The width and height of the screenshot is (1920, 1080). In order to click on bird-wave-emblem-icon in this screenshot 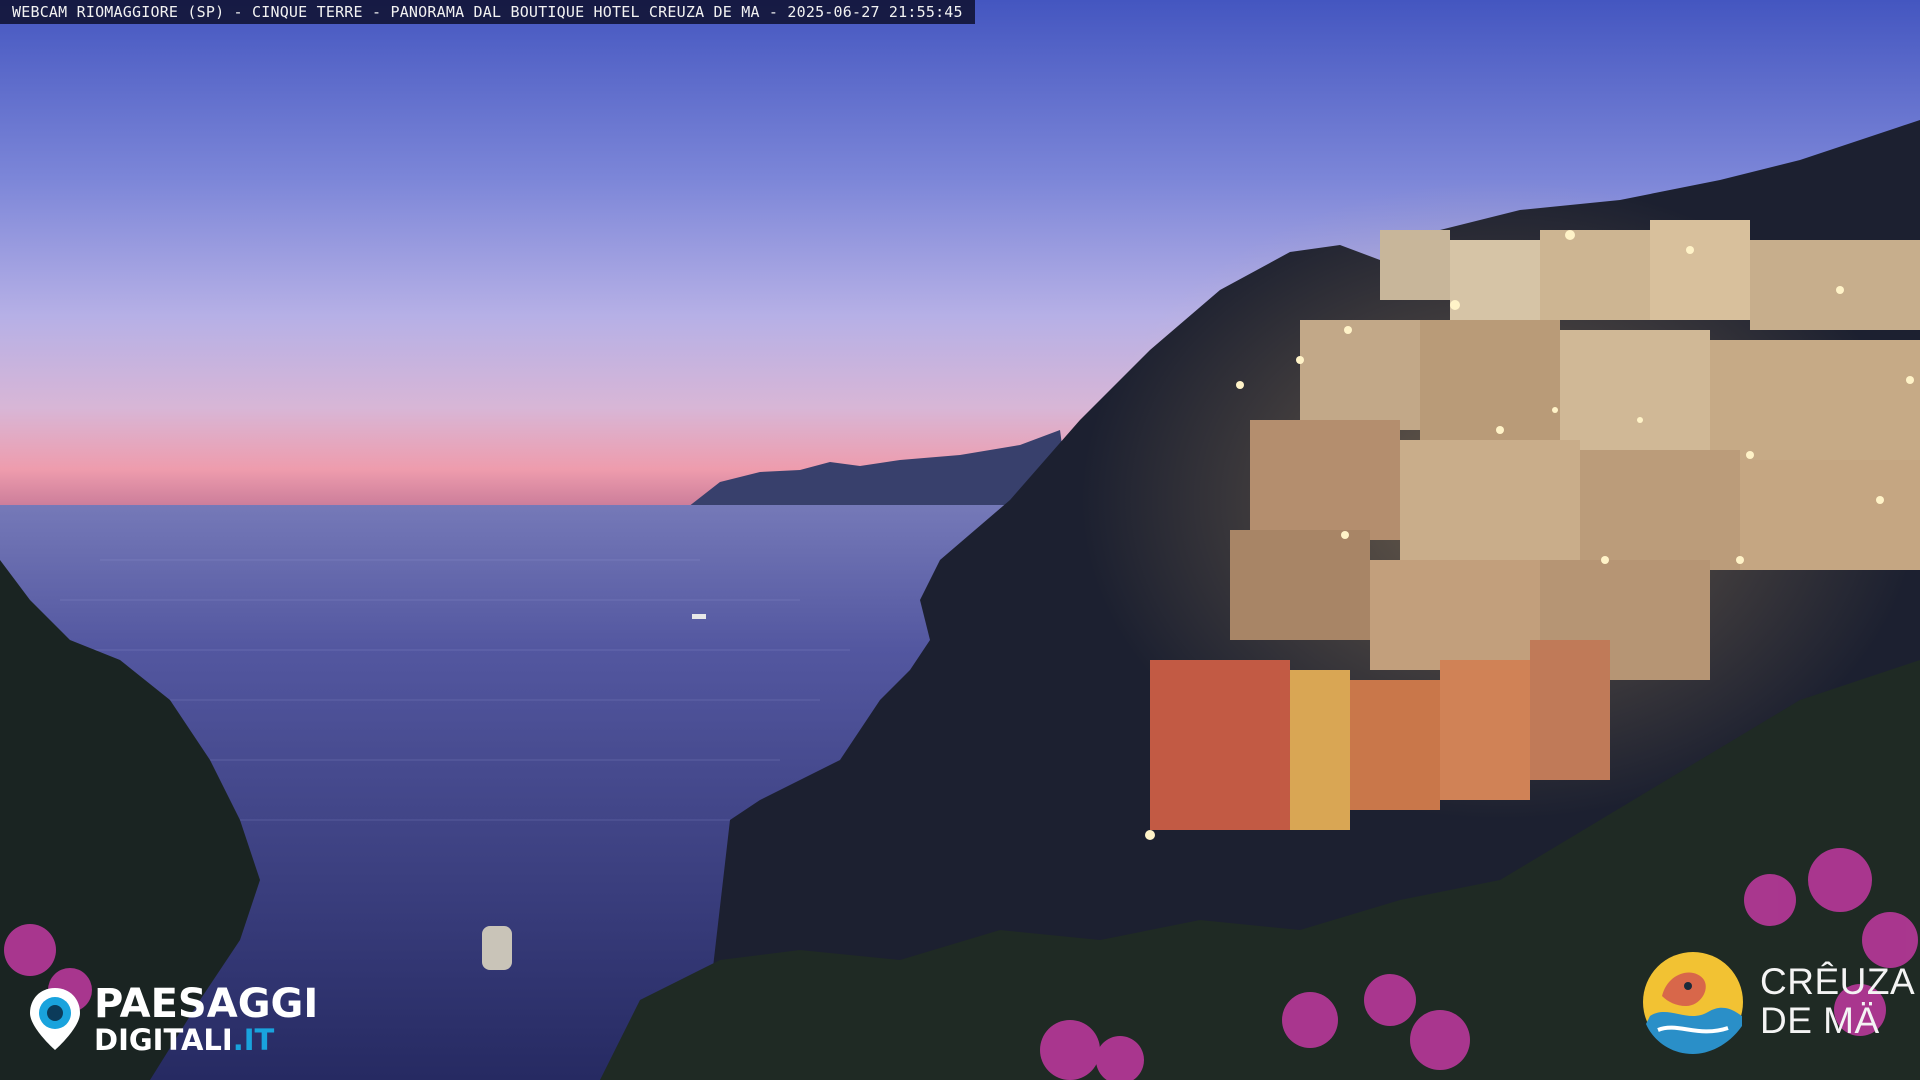, I will do `click(1693, 1003)`.